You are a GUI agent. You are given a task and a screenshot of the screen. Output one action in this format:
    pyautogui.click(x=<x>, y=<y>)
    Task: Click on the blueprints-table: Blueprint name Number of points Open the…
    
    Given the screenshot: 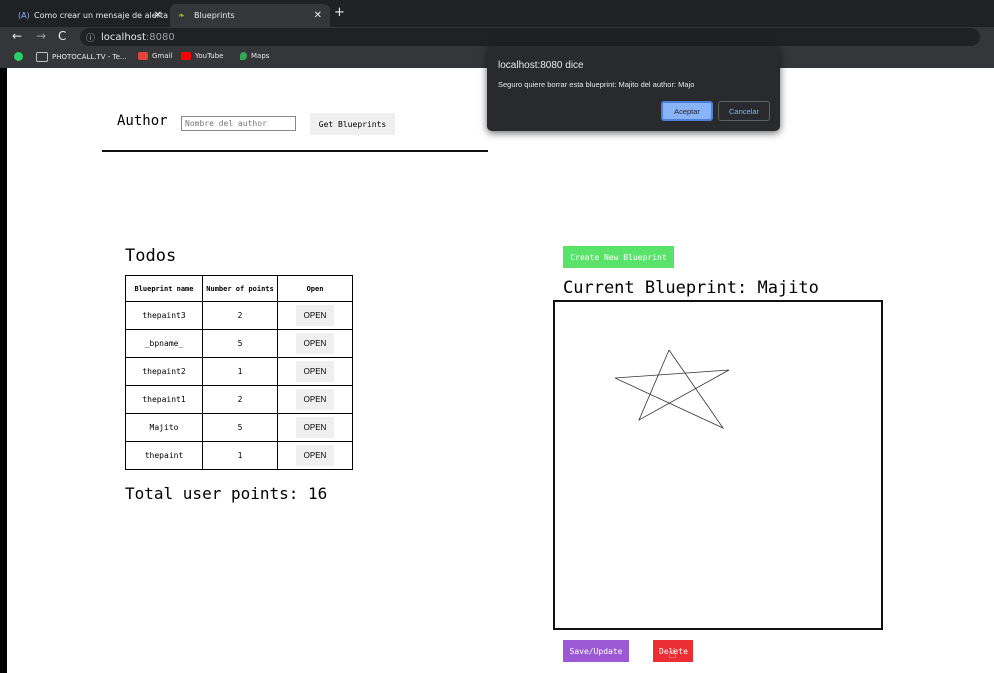 What is the action you would take?
    pyautogui.click(x=239, y=372)
    